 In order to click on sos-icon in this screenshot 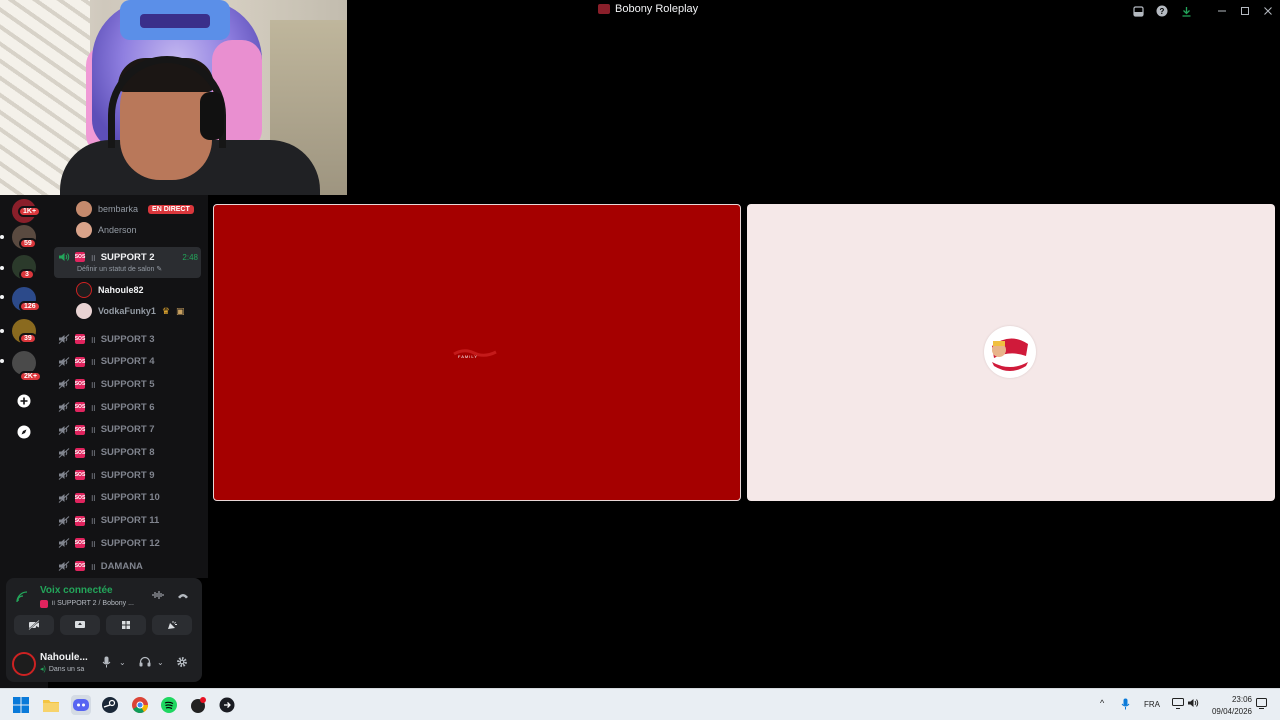, I will do `click(44, 603)`.